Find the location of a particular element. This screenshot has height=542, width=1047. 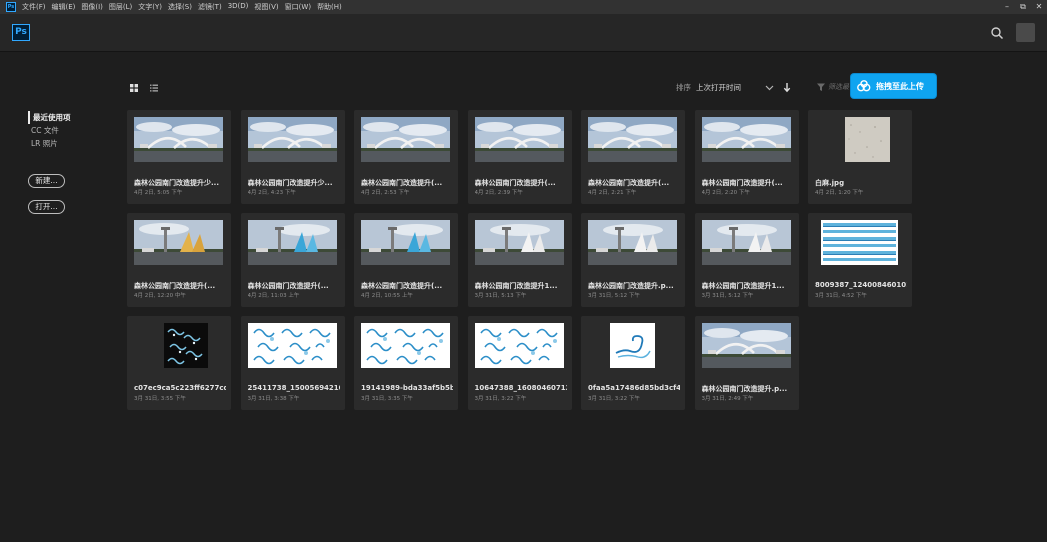

drag-upload-badge: 拖拽至此上传 is located at coordinates (893, 86).